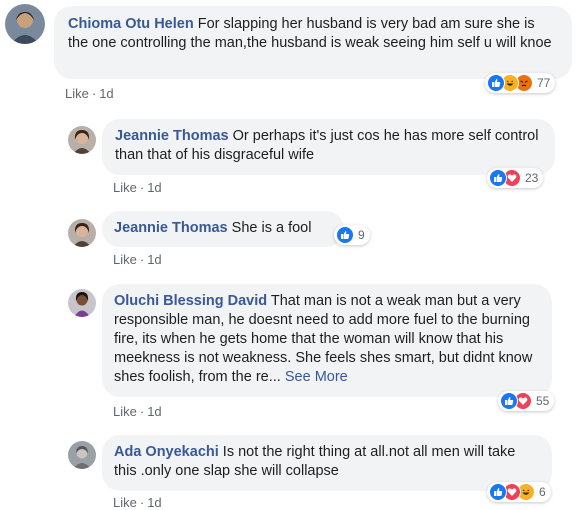  Describe the element at coordinates (361, 235) in the screenshot. I see `reaction-count: 9` at that location.